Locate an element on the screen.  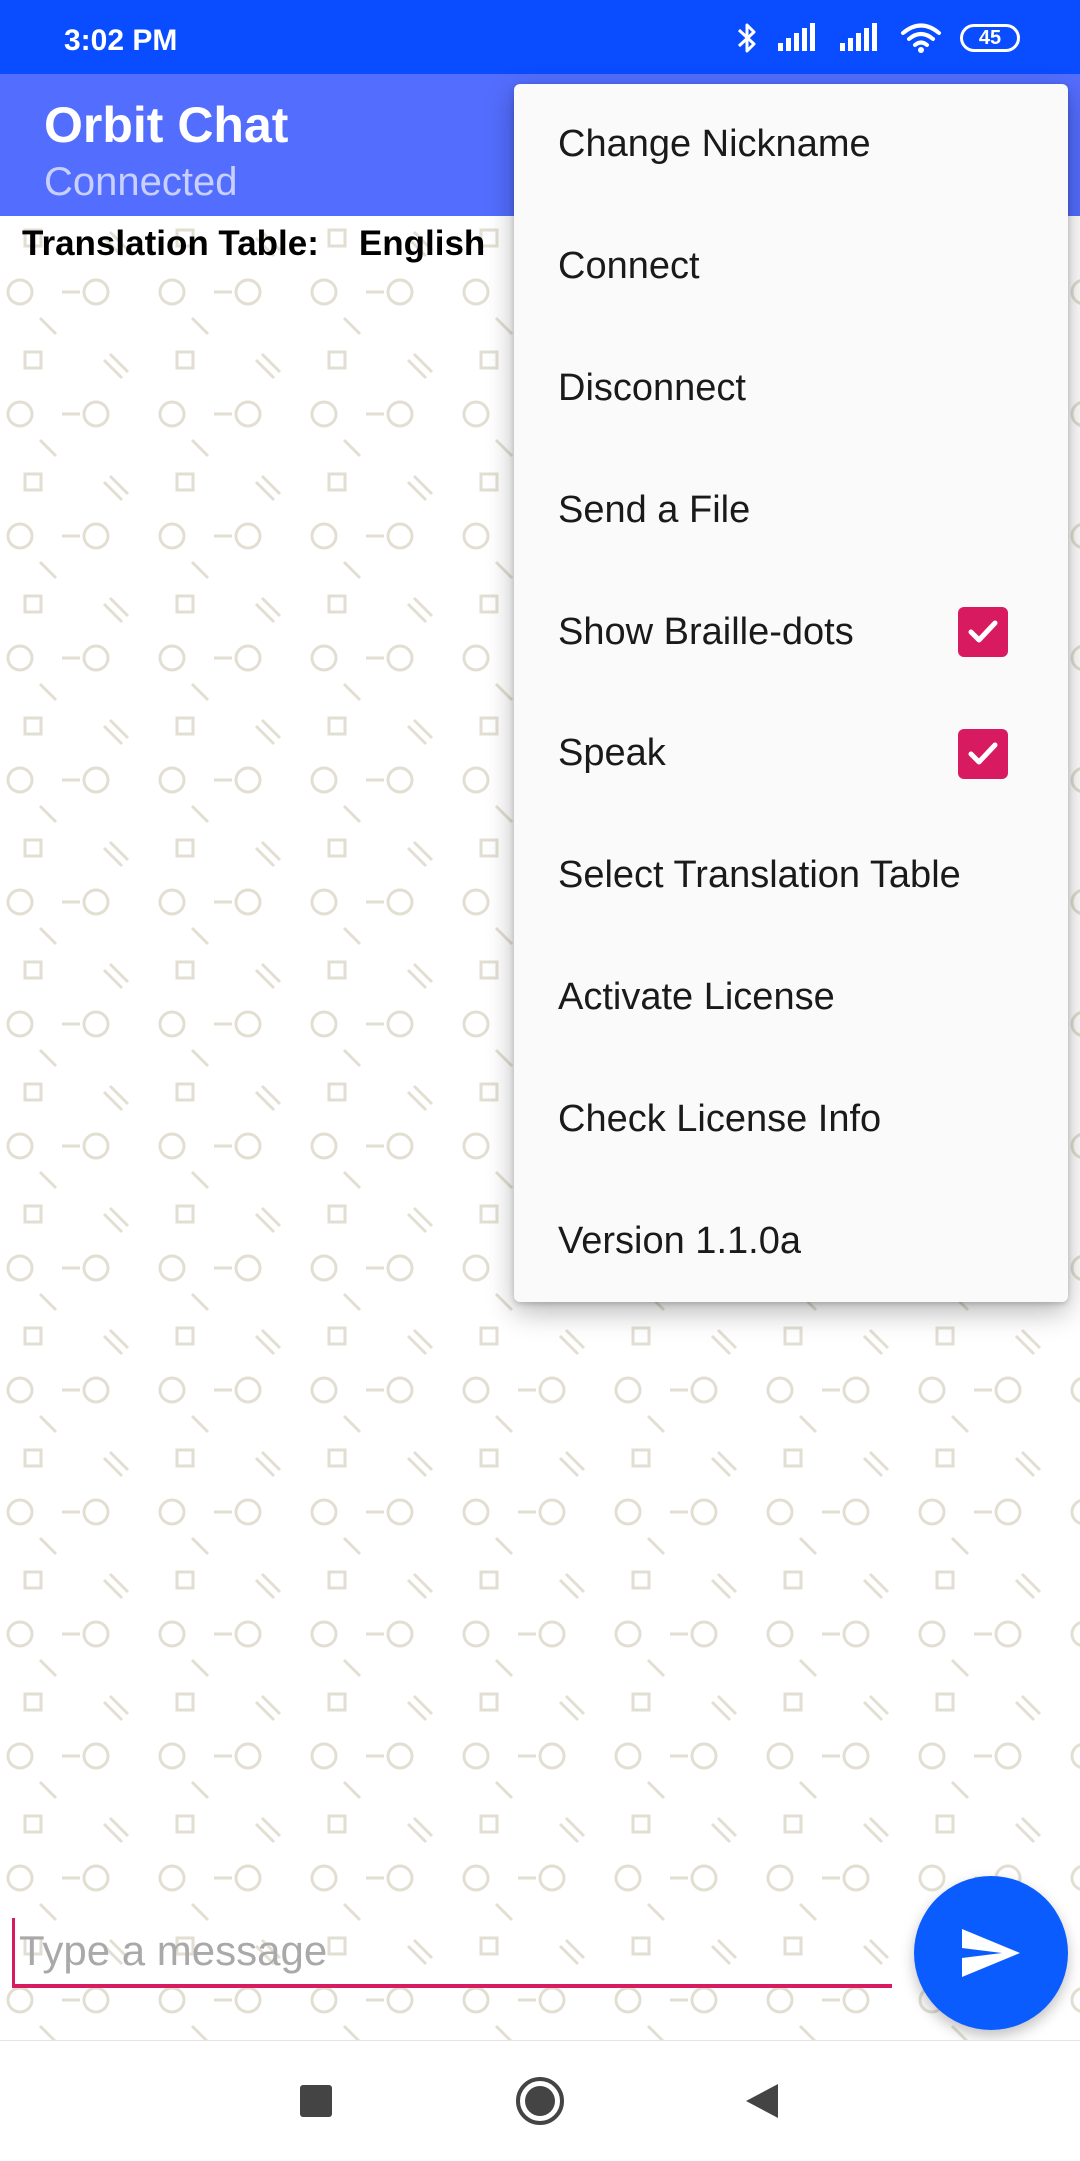
braille-dots-checkbox is located at coordinates (983, 632).